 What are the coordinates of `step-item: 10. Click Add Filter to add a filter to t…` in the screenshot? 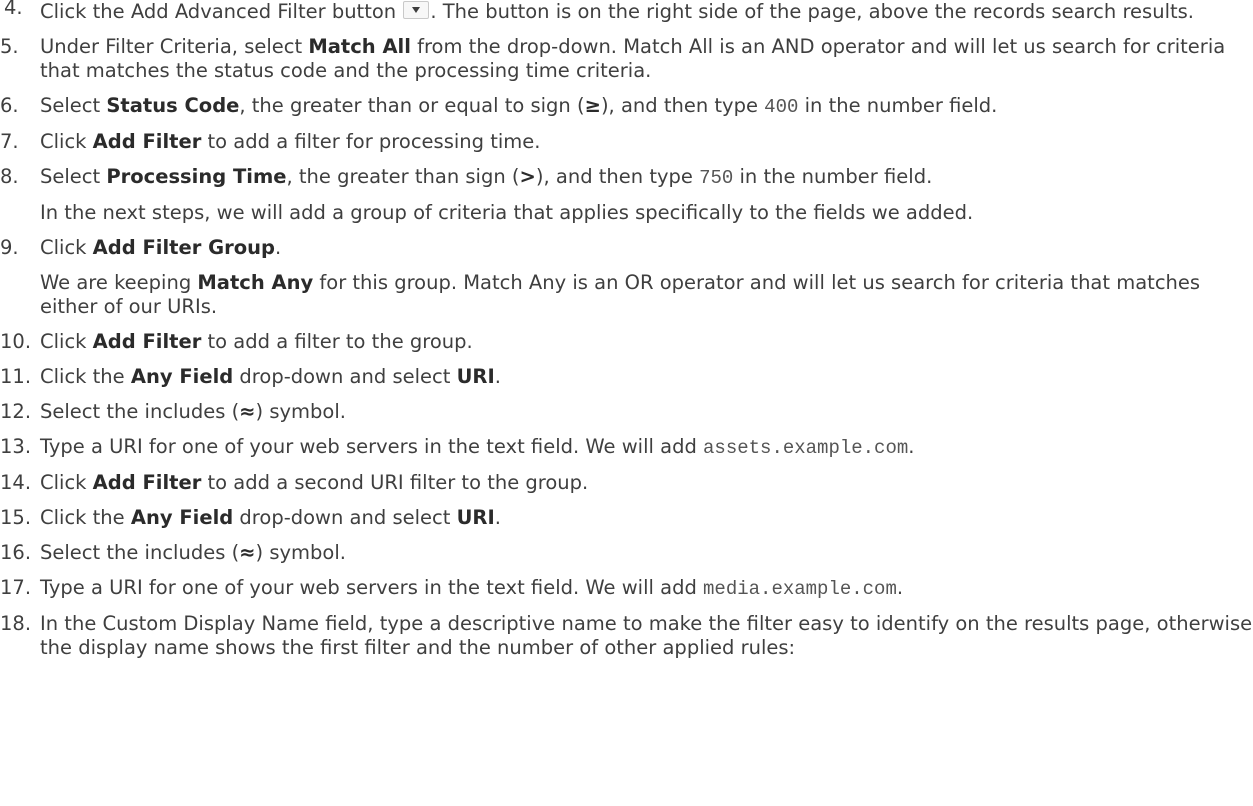 It's located at (626, 342).